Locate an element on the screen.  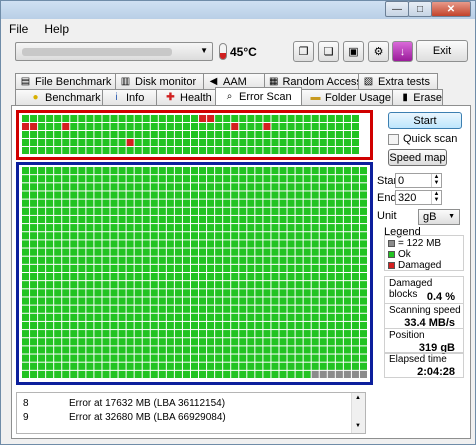
toolbar: ▼ 45°C ❐ ❏ ▣ ⚙ ↓ Exit is located at coordinates (238, 52).